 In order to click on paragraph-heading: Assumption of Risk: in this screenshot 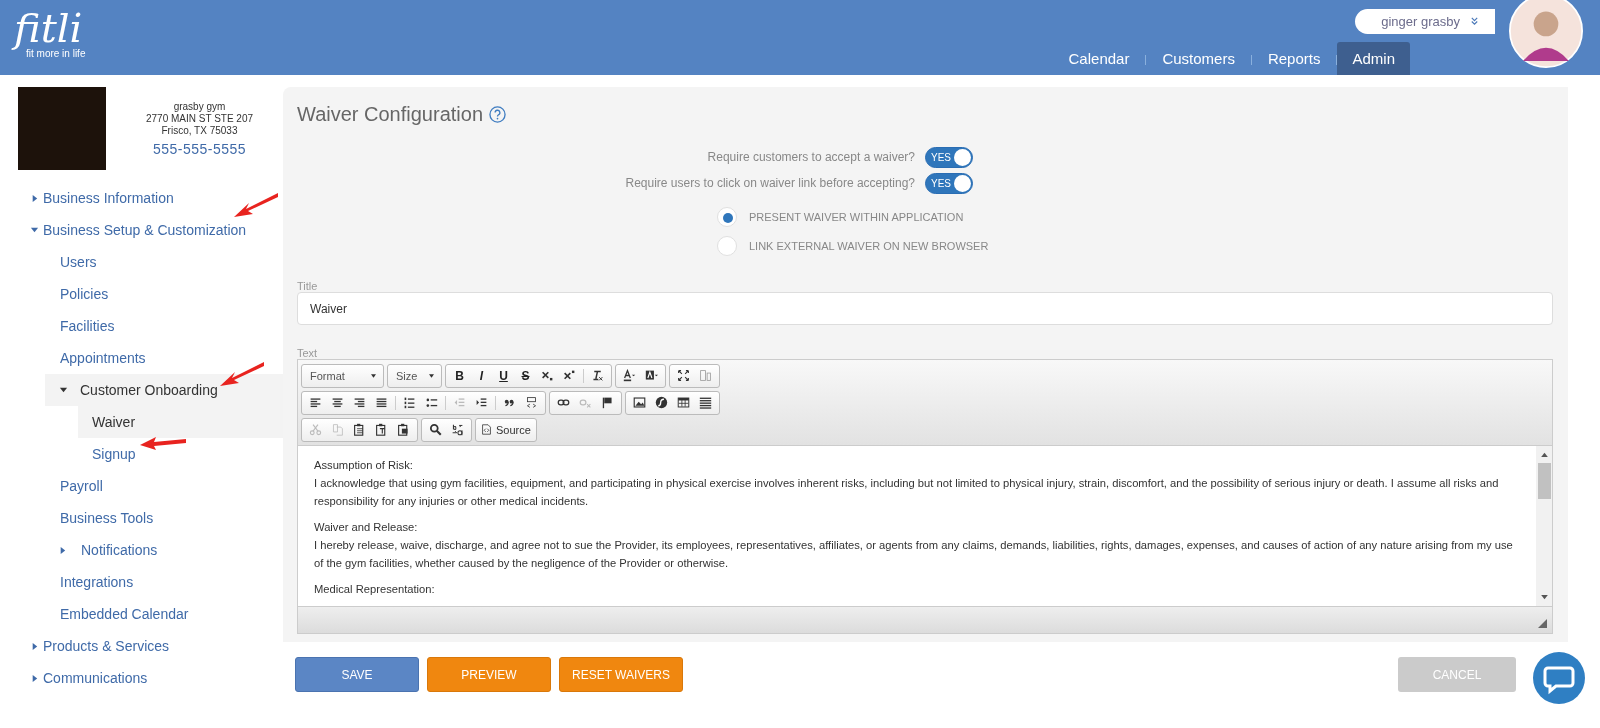, I will do `click(364, 465)`.